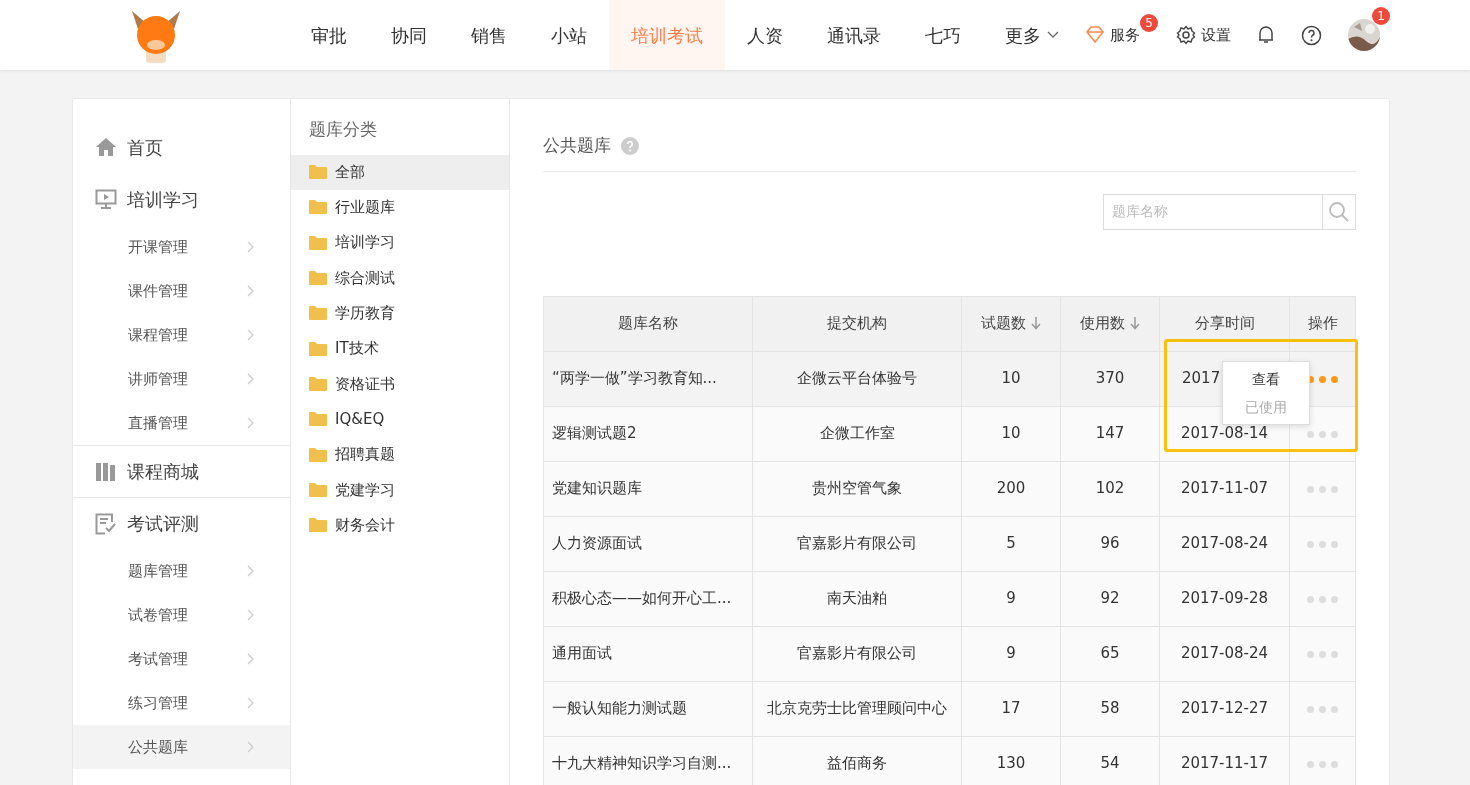 The width and height of the screenshot is (1470, 785). I want to click on nav-tab: 七巧, so click(943, 35).